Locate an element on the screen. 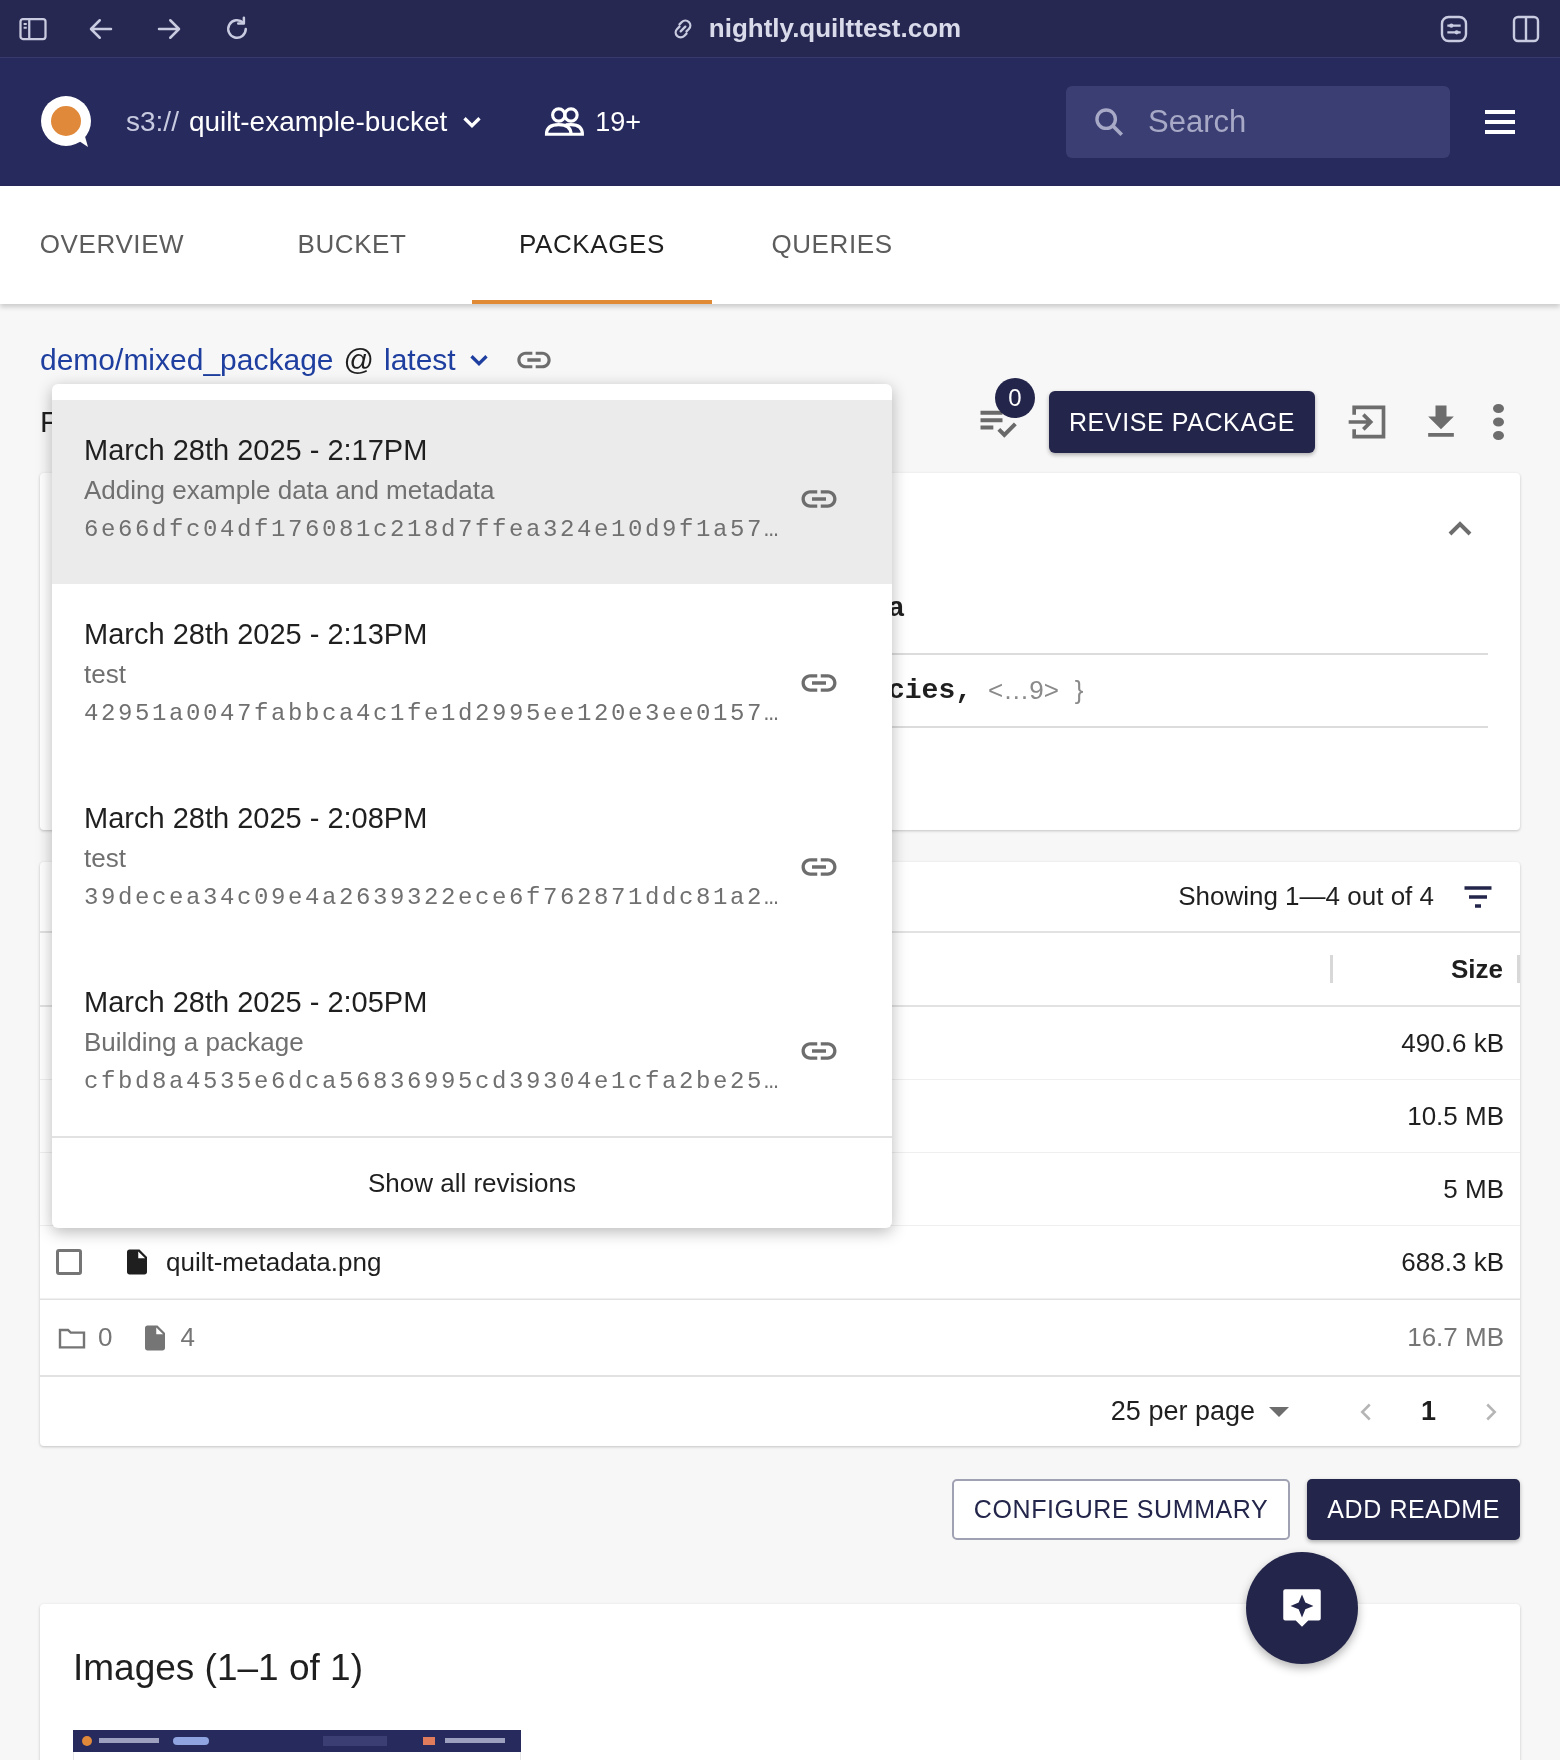 The width and height of the screenshot is (1560, 1760). tab: QUERIES is located at coordinates (832, 245).